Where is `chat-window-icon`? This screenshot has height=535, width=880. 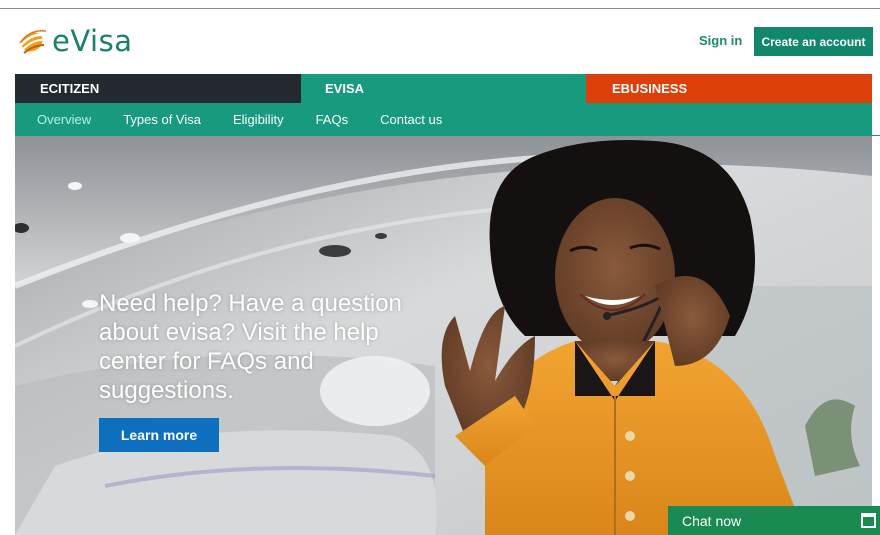
chat-window-icon is located at coordinates (868, 520).